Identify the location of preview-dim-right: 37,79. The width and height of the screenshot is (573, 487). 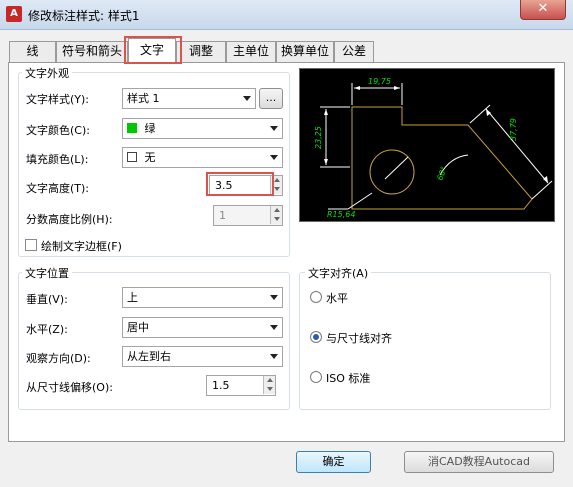
(513, 129).